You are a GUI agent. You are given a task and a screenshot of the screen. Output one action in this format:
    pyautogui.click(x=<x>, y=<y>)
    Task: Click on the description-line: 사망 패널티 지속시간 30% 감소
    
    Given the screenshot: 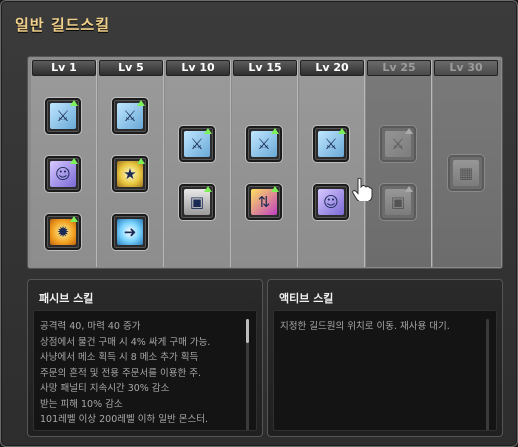 What is the action you would take?
    pyautogui.click(x=105, y=388)
    